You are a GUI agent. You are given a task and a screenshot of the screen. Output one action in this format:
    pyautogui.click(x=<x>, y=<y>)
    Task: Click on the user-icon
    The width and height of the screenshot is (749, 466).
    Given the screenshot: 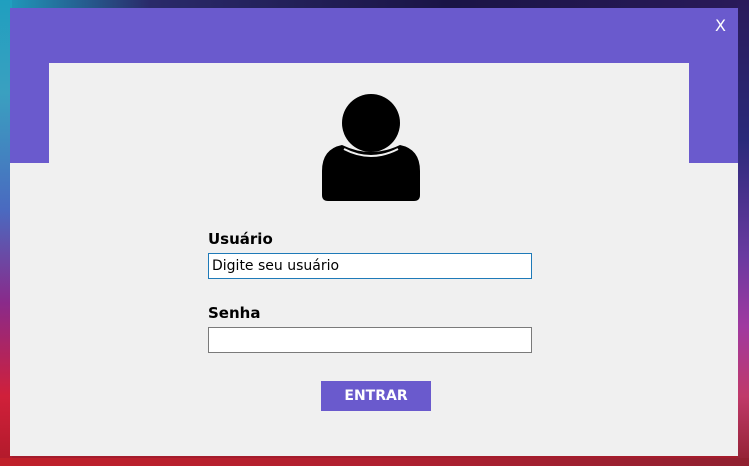 What is the action you would take?
    pyautogui.click(x=371, y=147)
    